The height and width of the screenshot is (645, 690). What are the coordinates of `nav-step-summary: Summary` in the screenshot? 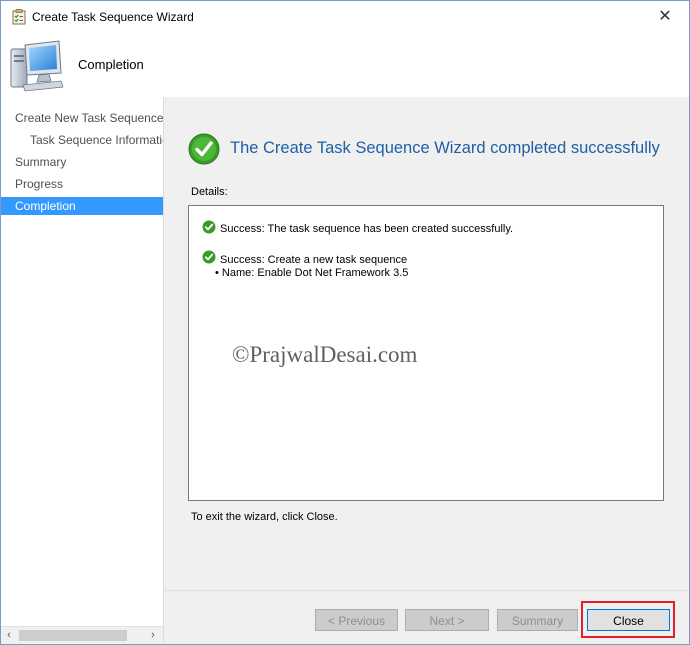 It's located at (41, 162).